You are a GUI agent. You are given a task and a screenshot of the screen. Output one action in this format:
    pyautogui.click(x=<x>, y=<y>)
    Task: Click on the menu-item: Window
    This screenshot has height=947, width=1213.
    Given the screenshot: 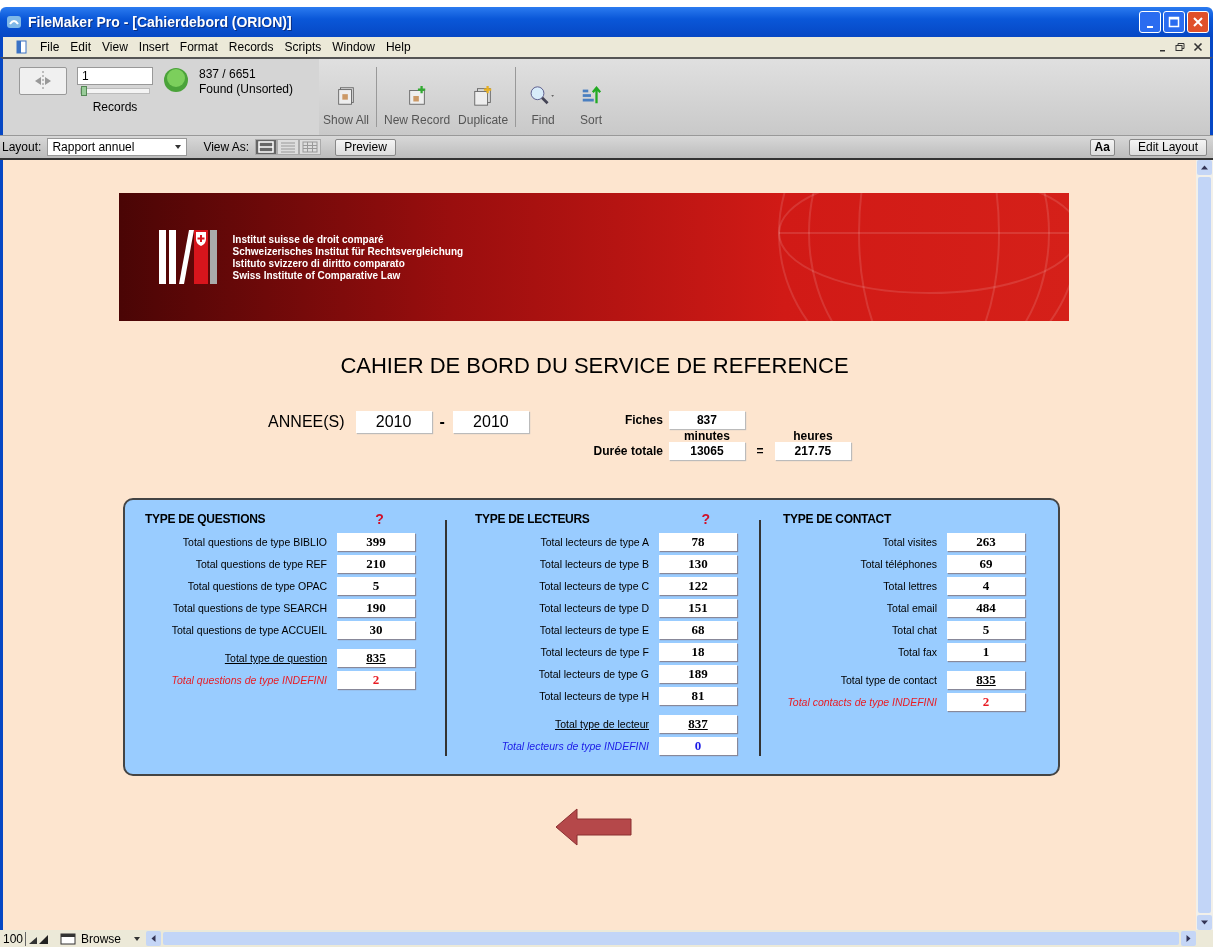 What is the action you would take?
    pyautogui.click(x=353, y=47)
    